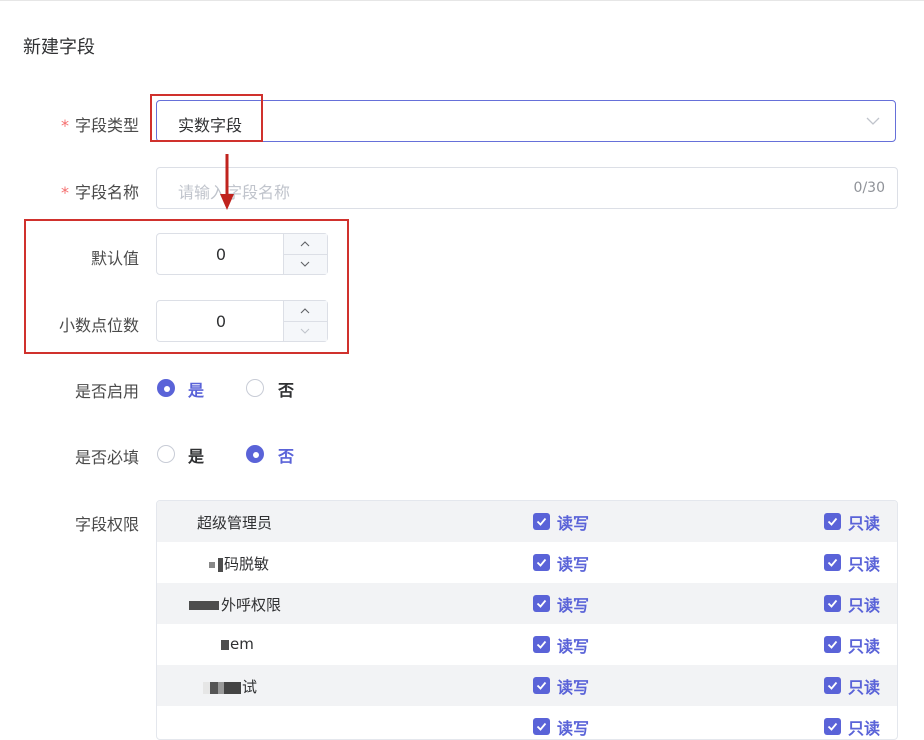 The height and width of the screenshot is (740, 924). I want to click on required-no-radio, so click(255, 454).